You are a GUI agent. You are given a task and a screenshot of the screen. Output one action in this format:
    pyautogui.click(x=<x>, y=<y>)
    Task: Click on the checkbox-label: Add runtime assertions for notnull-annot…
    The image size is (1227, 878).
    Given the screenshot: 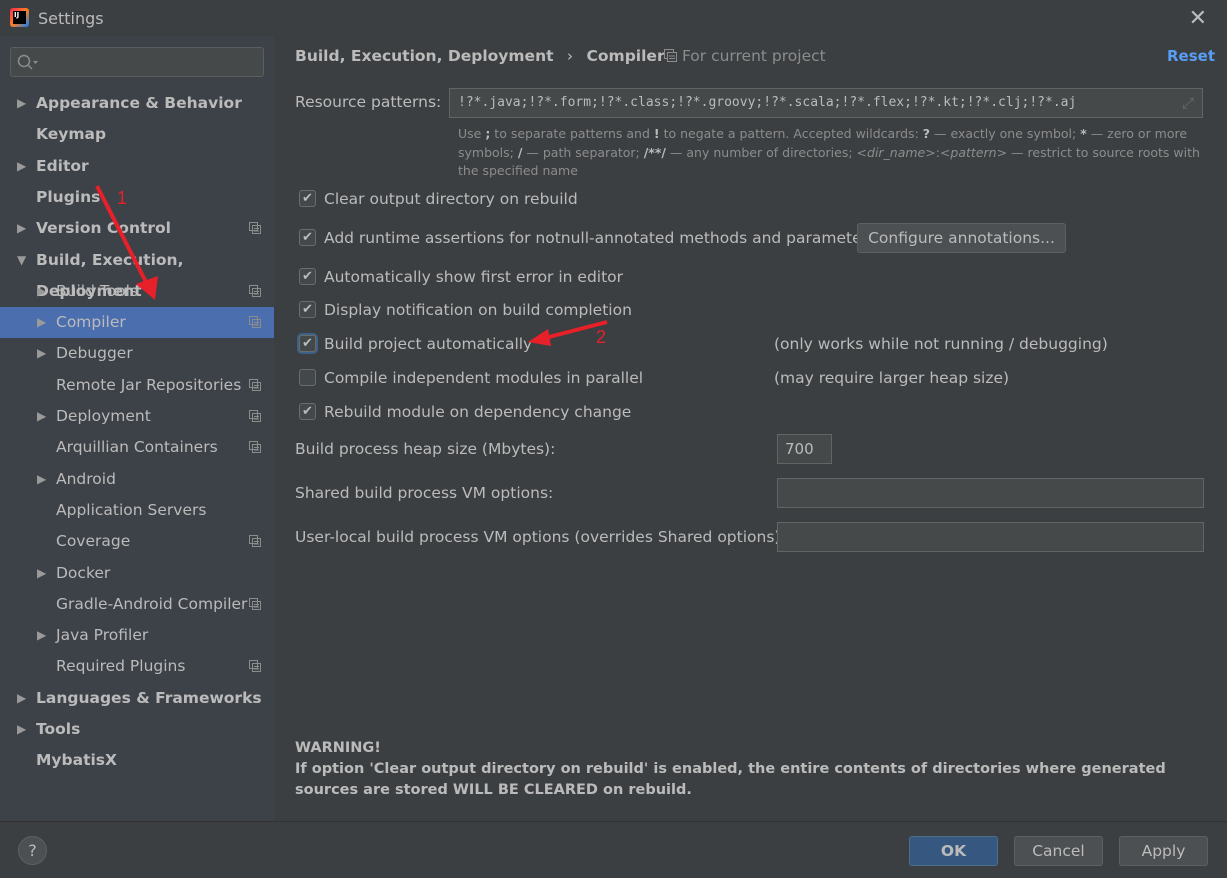 What is the action you would take?
    pyautogui.click(x=600, y=238)
    